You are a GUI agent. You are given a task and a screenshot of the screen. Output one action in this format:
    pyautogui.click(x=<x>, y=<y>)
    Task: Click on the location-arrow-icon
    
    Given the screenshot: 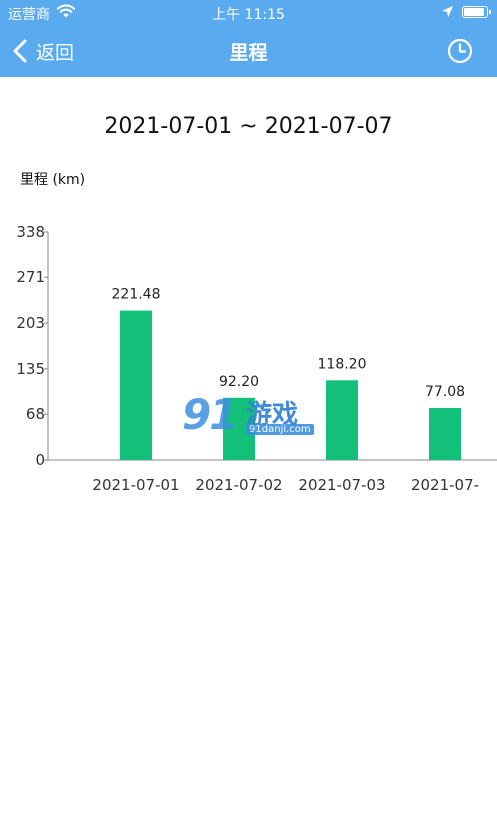 What is the action you would take?
    pyautogui.click(x=447, y=11)
    